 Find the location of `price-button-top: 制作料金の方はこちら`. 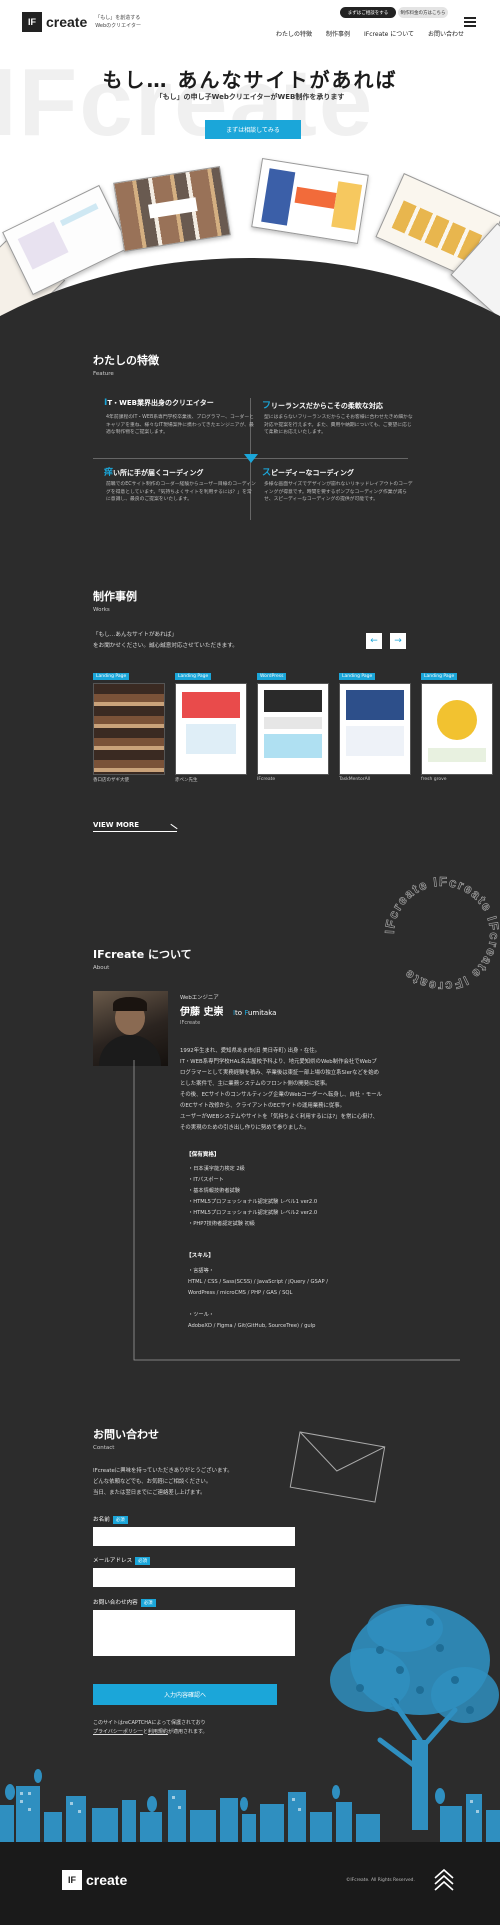

price-button-top: 制作料金の方はこちら is located at coordinates (423, 12).